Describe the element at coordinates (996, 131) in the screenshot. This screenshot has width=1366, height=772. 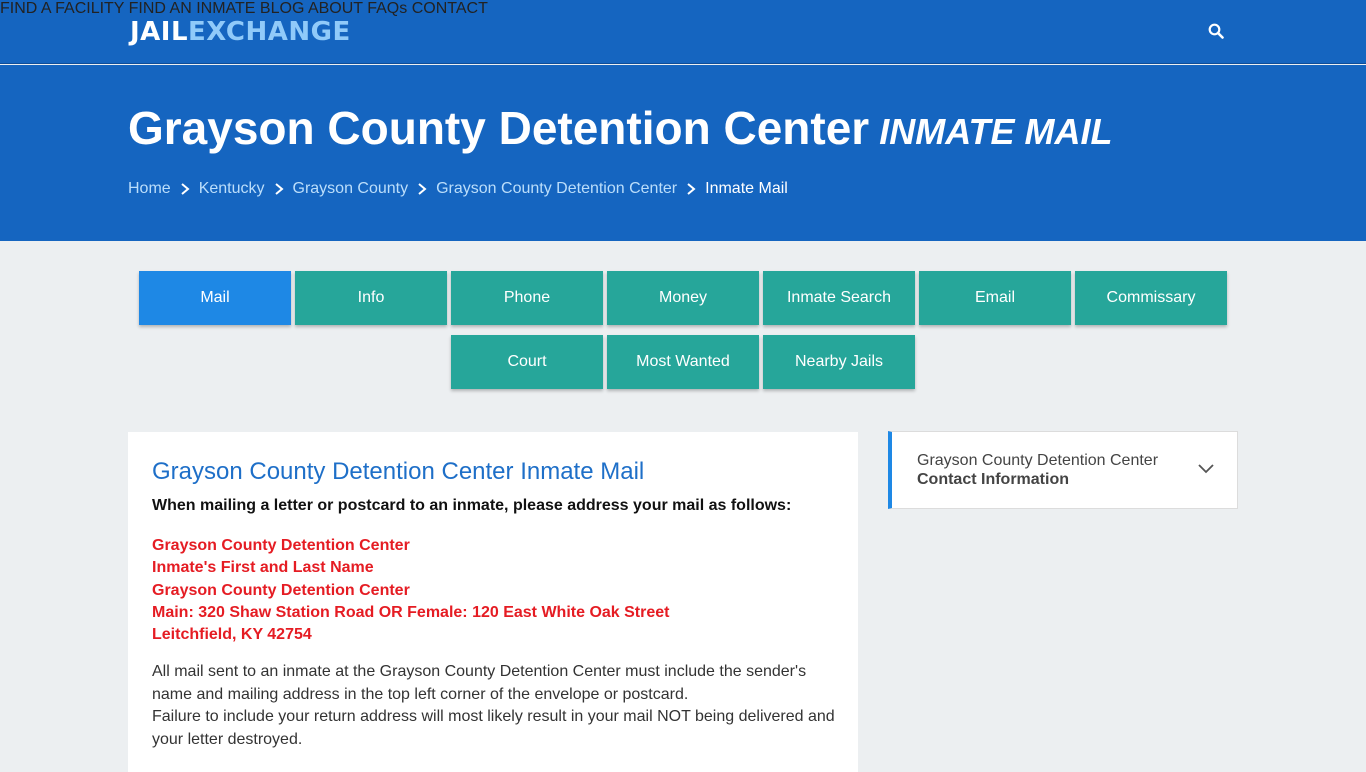
I see `page-title-subtitle: INMATE MAIL` at that location.